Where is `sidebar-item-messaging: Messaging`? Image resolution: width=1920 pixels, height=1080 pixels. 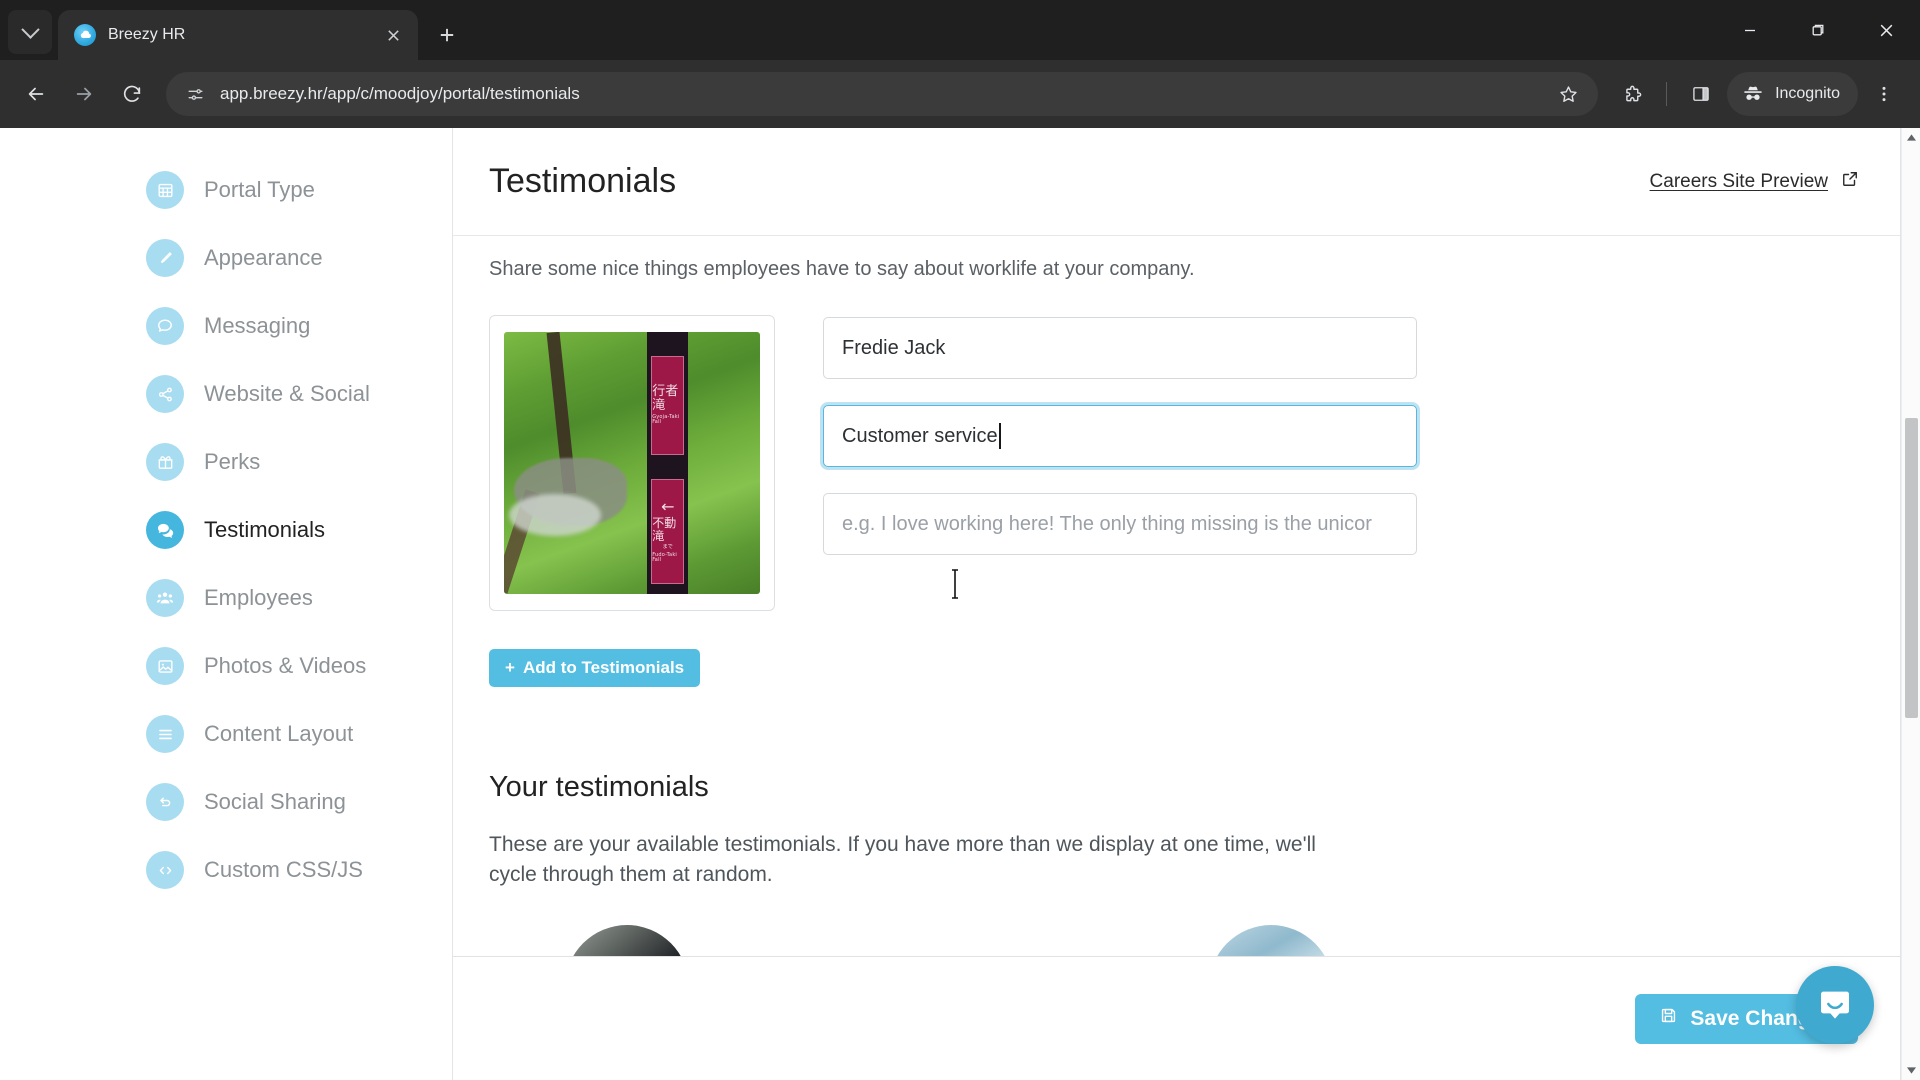 sidebar-item-messaging: Messaging is located at coordinates (226, 326).